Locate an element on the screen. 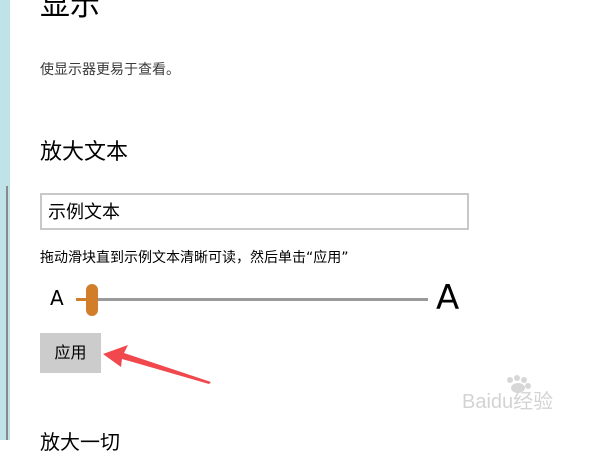  sample-text: 示例文本 is located at coordinates (84, 212).